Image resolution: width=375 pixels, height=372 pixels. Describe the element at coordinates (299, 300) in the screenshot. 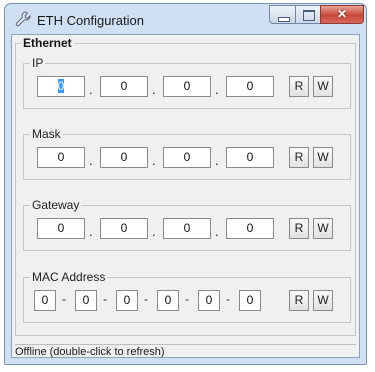

I see `mac-read-button: R` at that location.